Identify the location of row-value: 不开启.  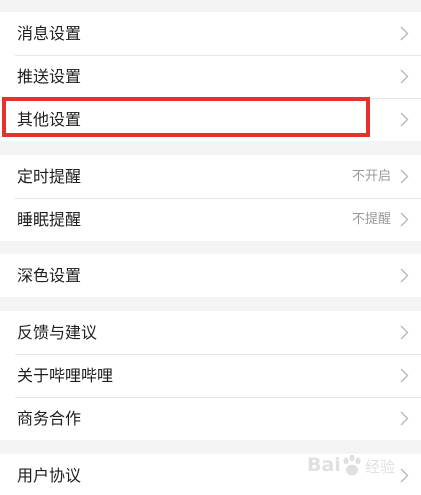
(371, 176).